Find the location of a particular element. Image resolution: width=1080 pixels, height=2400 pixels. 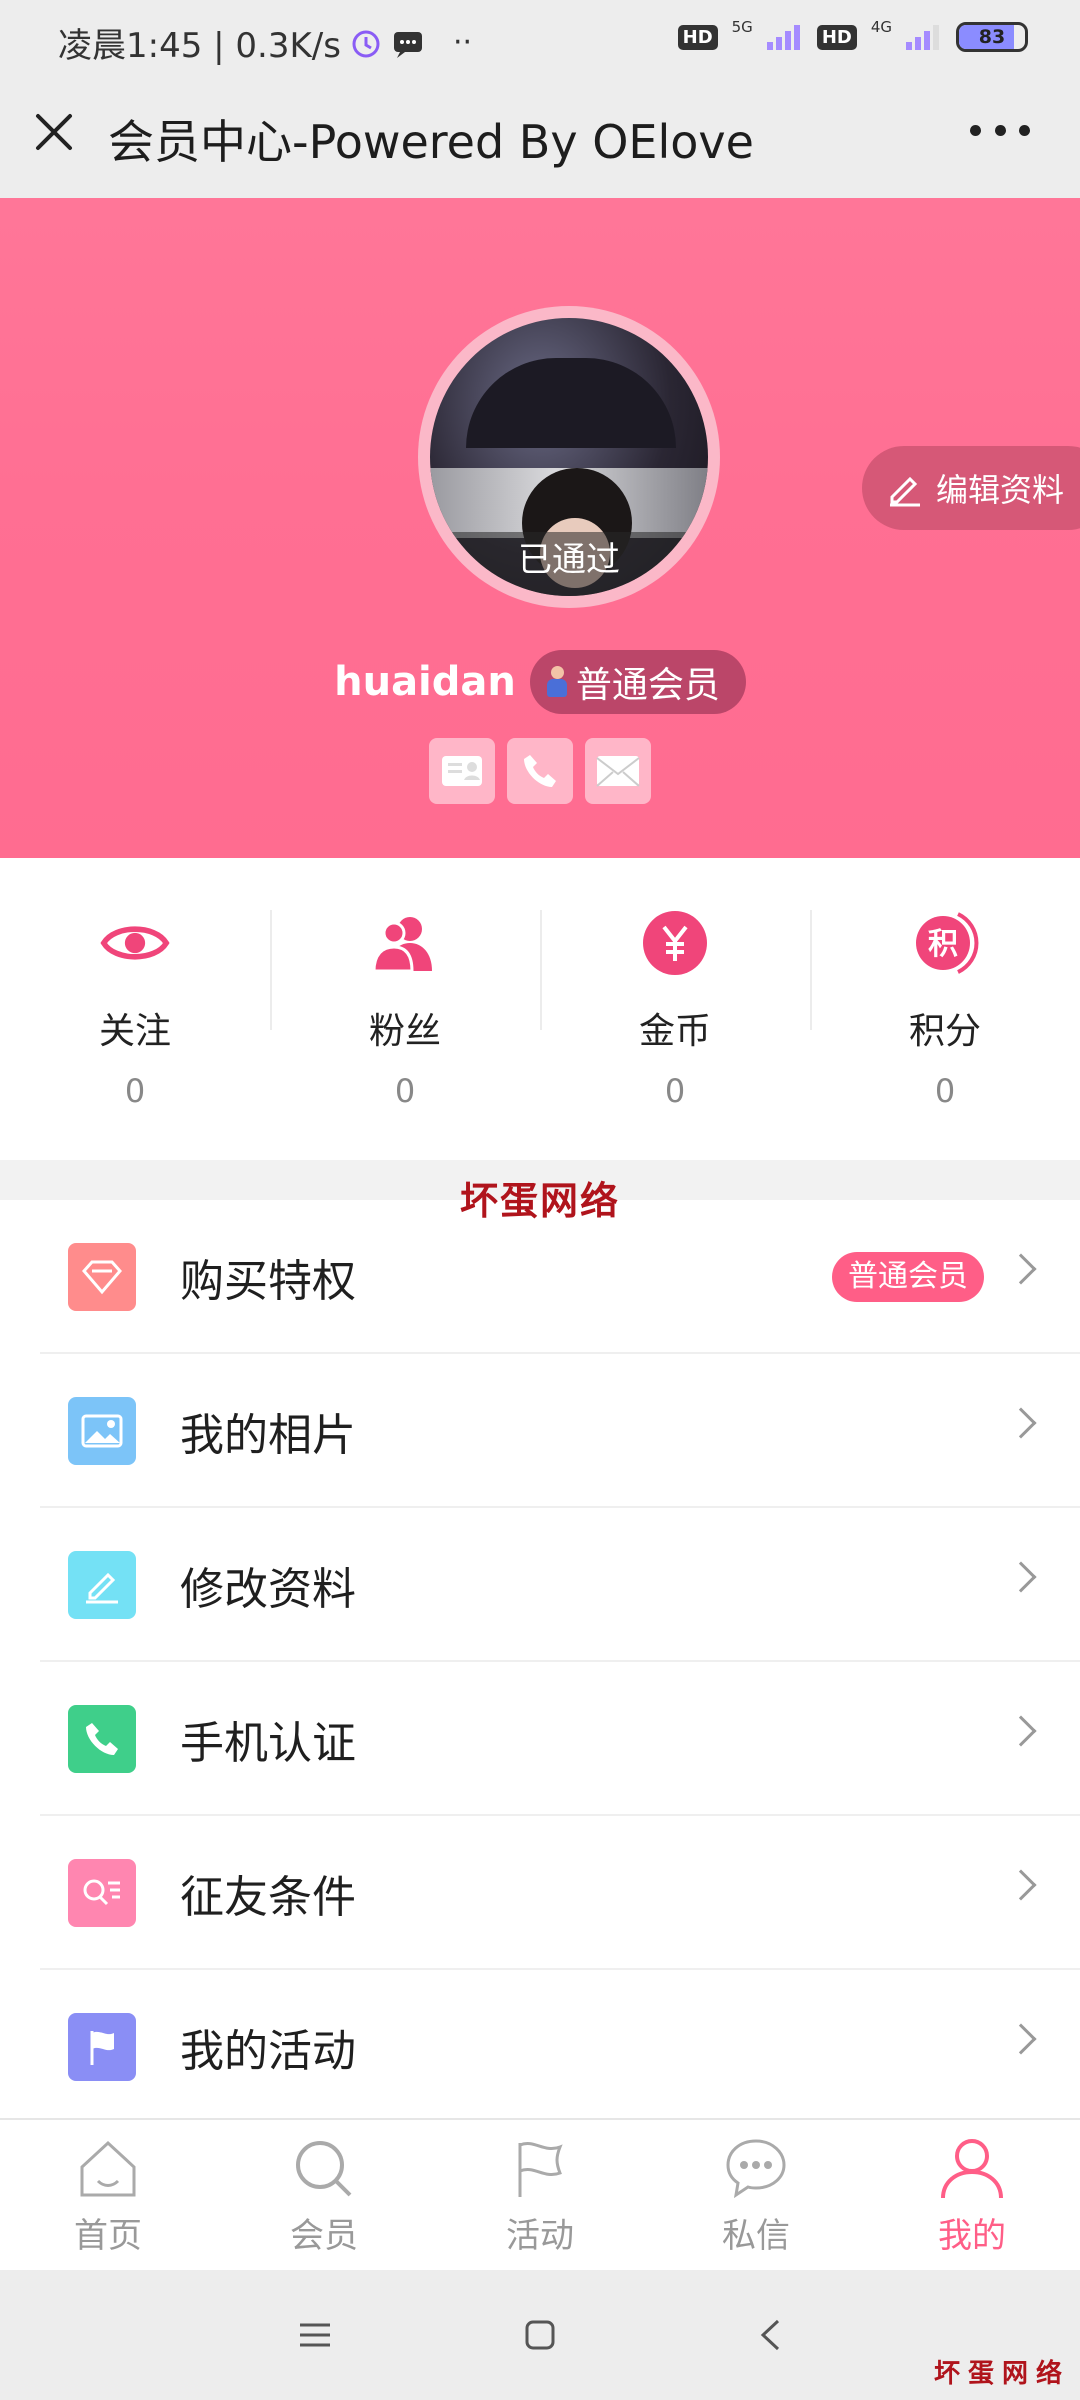

menu-item-buy-privilege: 购买特权 普通会员 is located at coordinates (540, 1277).